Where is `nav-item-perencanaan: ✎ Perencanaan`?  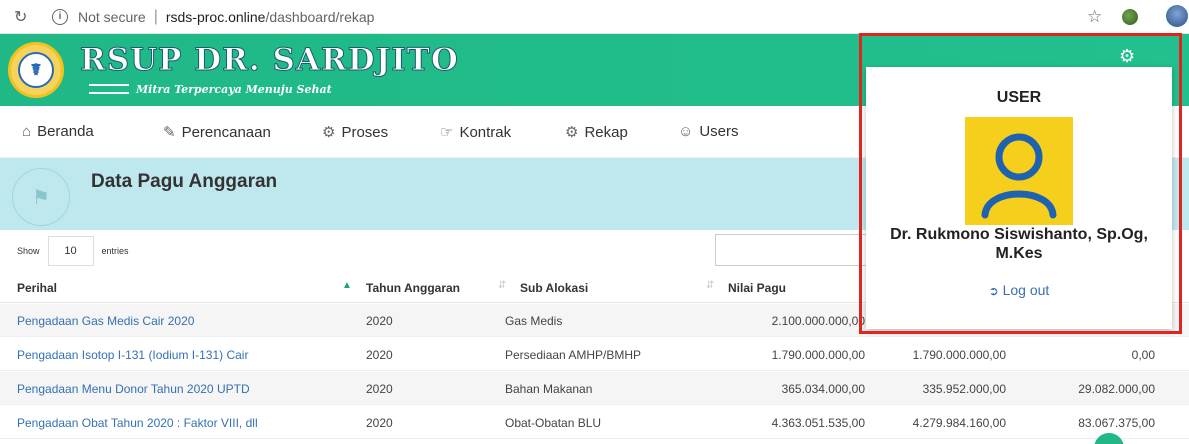
nav-item-perencanaan: ✎ Perencanaan is located at coordinates (217, 132).